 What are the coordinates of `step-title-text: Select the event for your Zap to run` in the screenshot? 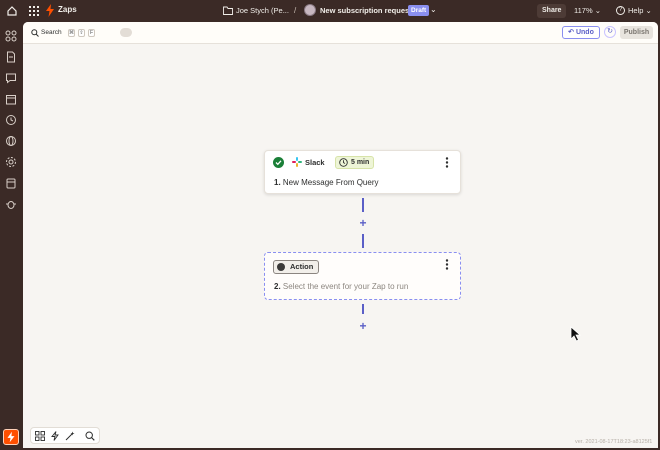 It's located at (345, 286).